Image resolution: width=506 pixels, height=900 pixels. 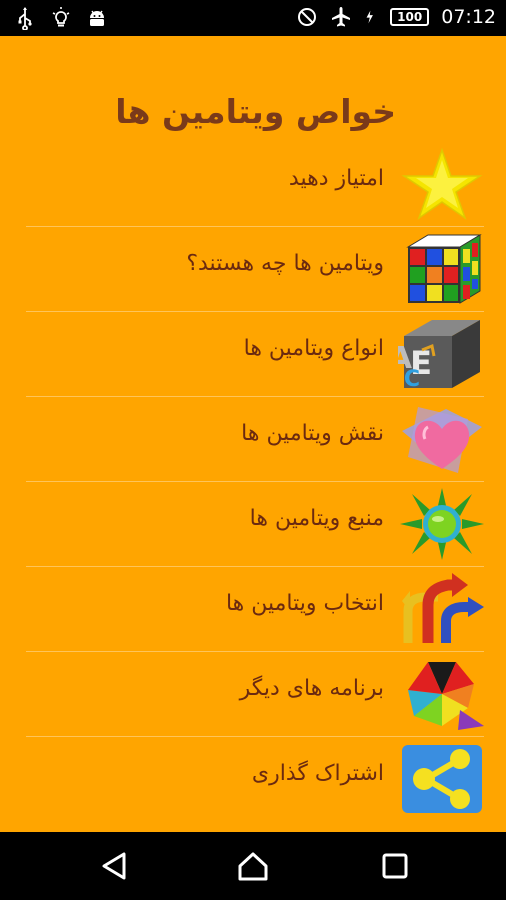 I want to click on menu-item-what-are-vitamins: ویتامین ها چه هستند؟, so click(x=253, y=269).